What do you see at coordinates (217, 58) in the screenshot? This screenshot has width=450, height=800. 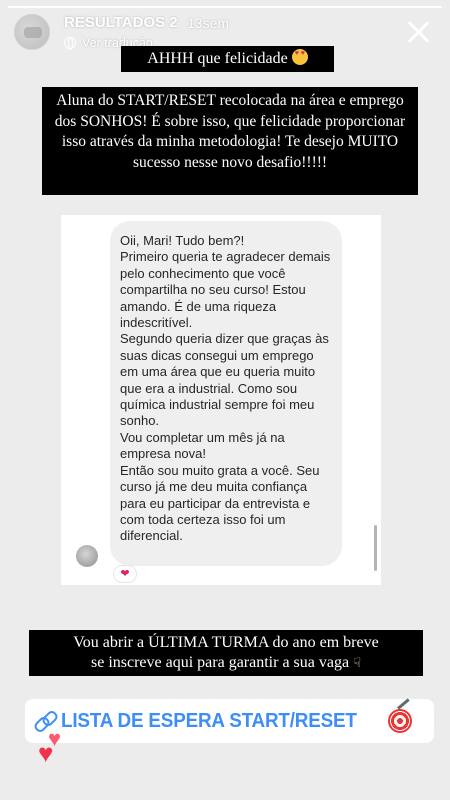 I see `caption-top-text: AHHH que felicidade` at bounding box center [217, 58].